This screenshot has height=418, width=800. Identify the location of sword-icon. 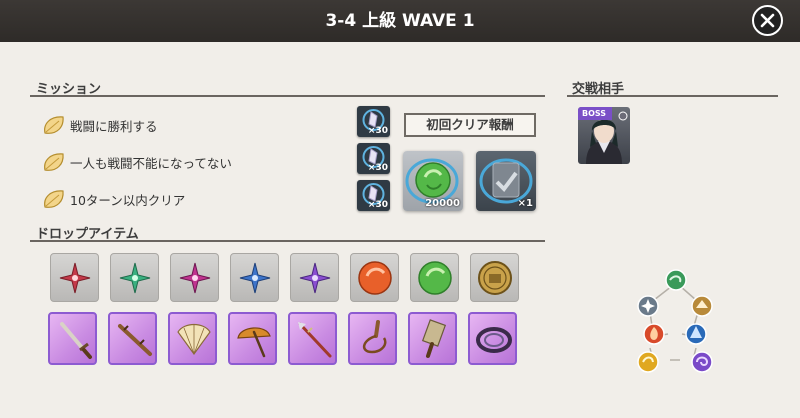
(76, 340).